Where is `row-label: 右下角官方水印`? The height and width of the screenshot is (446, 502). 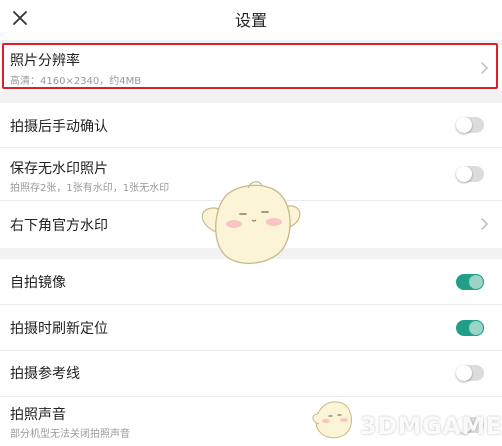
row-label: 右下角官方水印 is located at coordinates (59, 226).